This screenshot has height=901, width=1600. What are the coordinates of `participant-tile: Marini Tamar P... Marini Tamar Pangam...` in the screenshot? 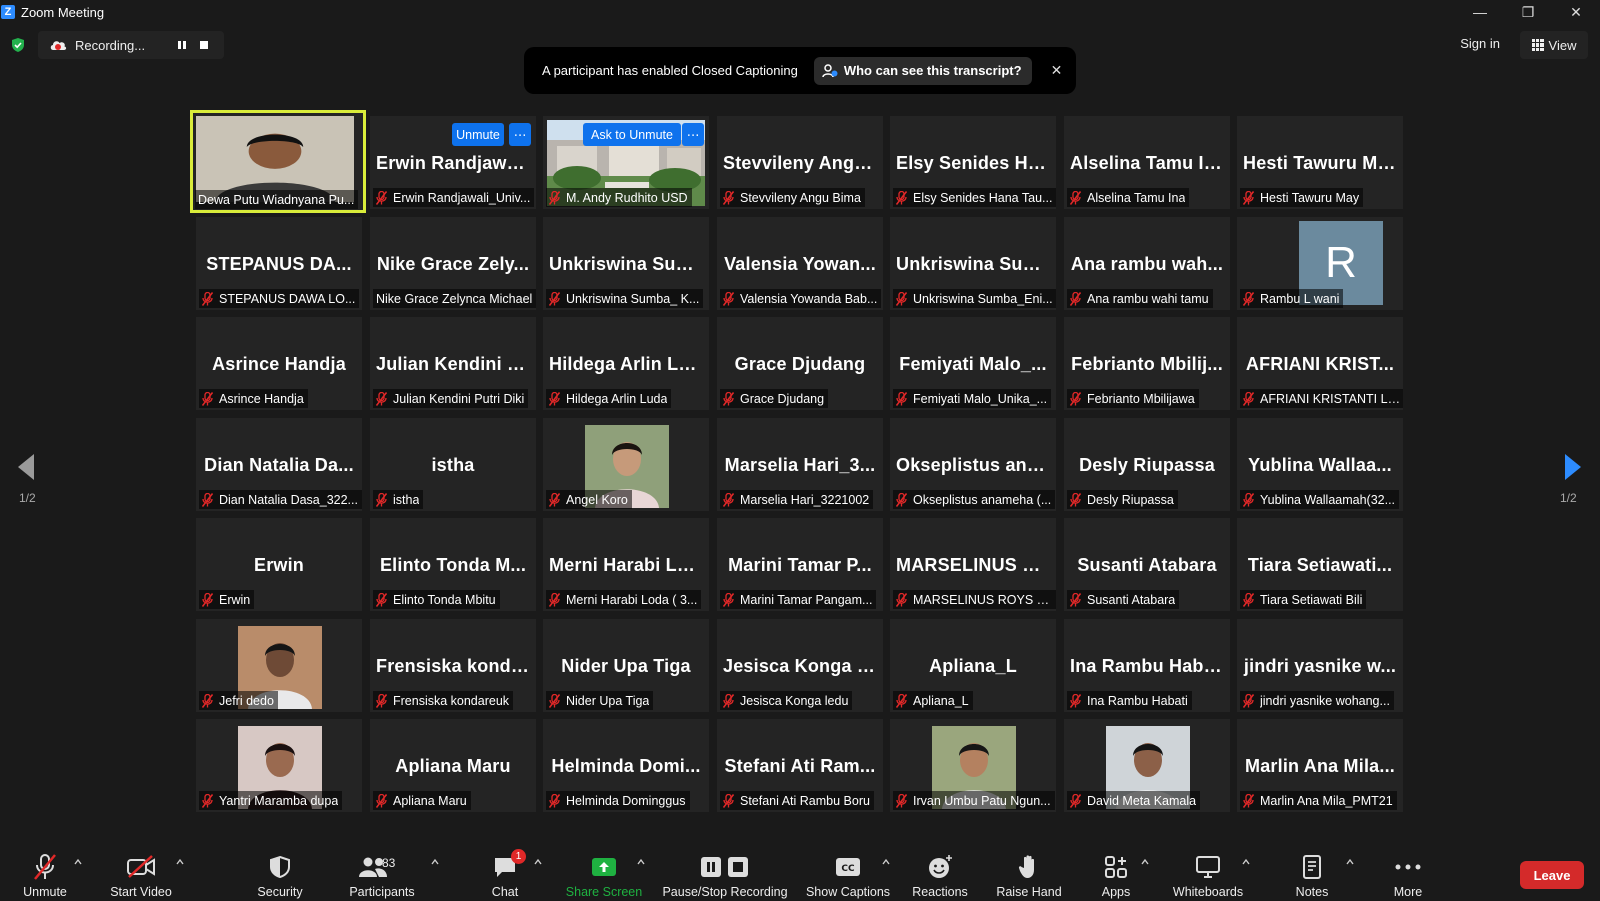 It's located at (800, 564).